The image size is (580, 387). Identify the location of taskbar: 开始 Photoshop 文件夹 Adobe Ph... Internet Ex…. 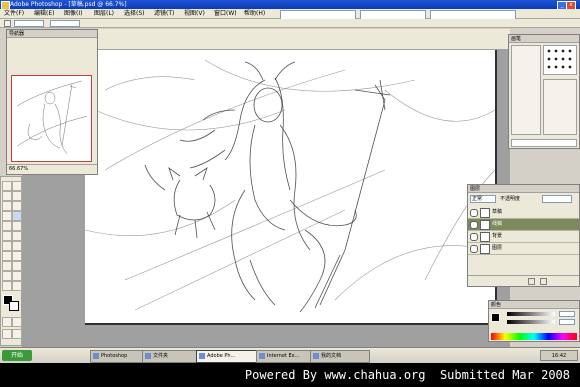
(290, 355).